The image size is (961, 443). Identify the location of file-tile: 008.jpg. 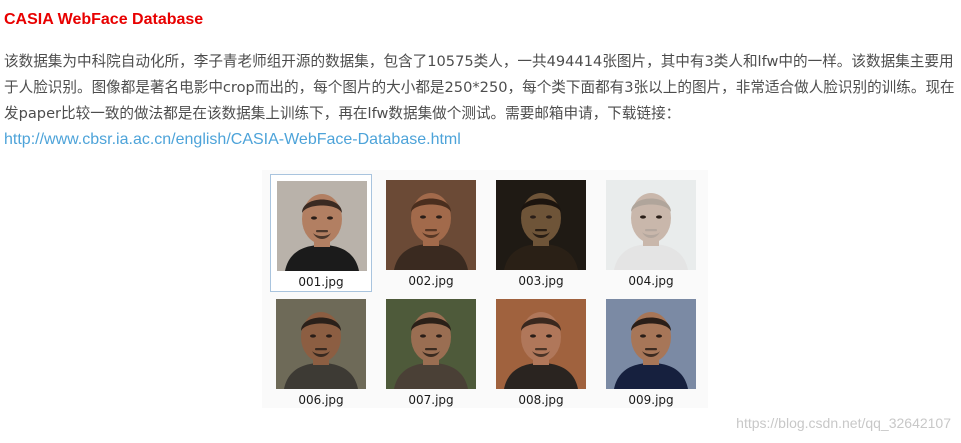
(541, 352).